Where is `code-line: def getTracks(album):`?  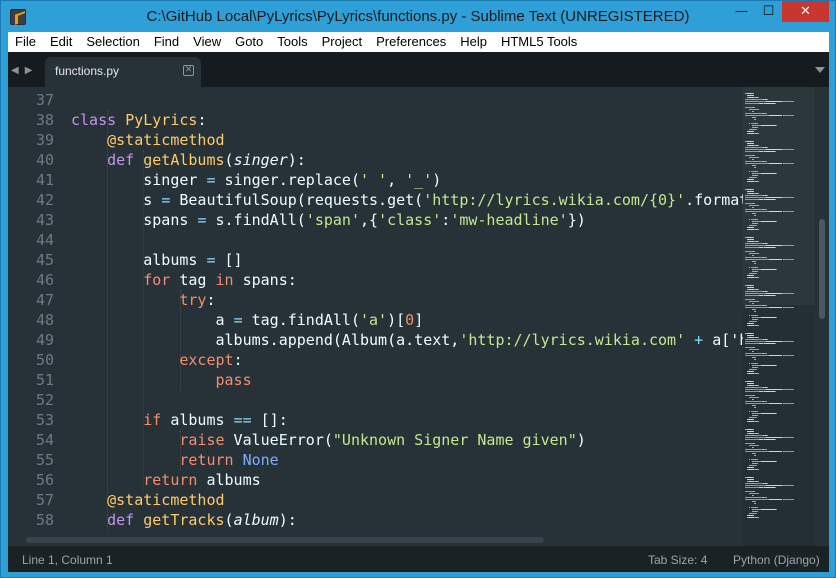 code-line: def getTracks(album): is located at coordinates (184, 520).